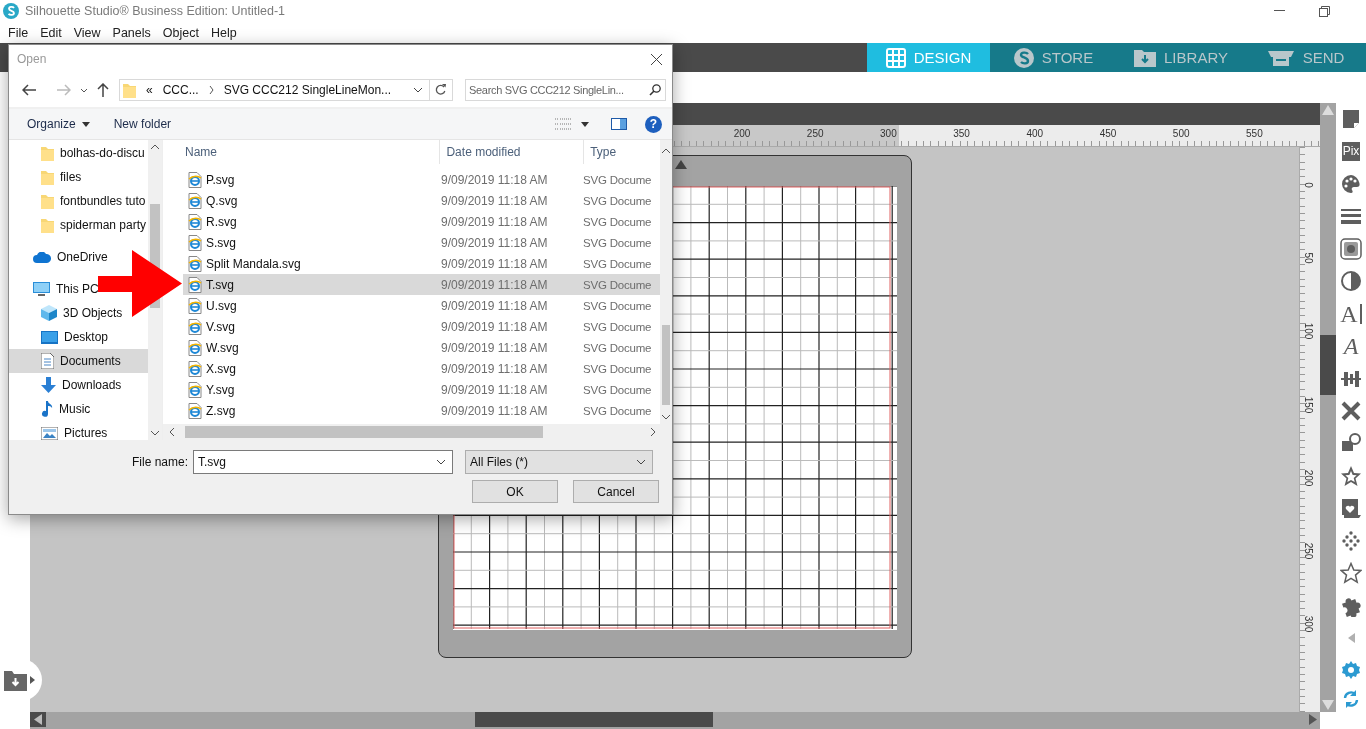 Image resolution: width=1366 pixels, height=729 pixels. I want to click on image-heart-icon, so click(1351, 508).